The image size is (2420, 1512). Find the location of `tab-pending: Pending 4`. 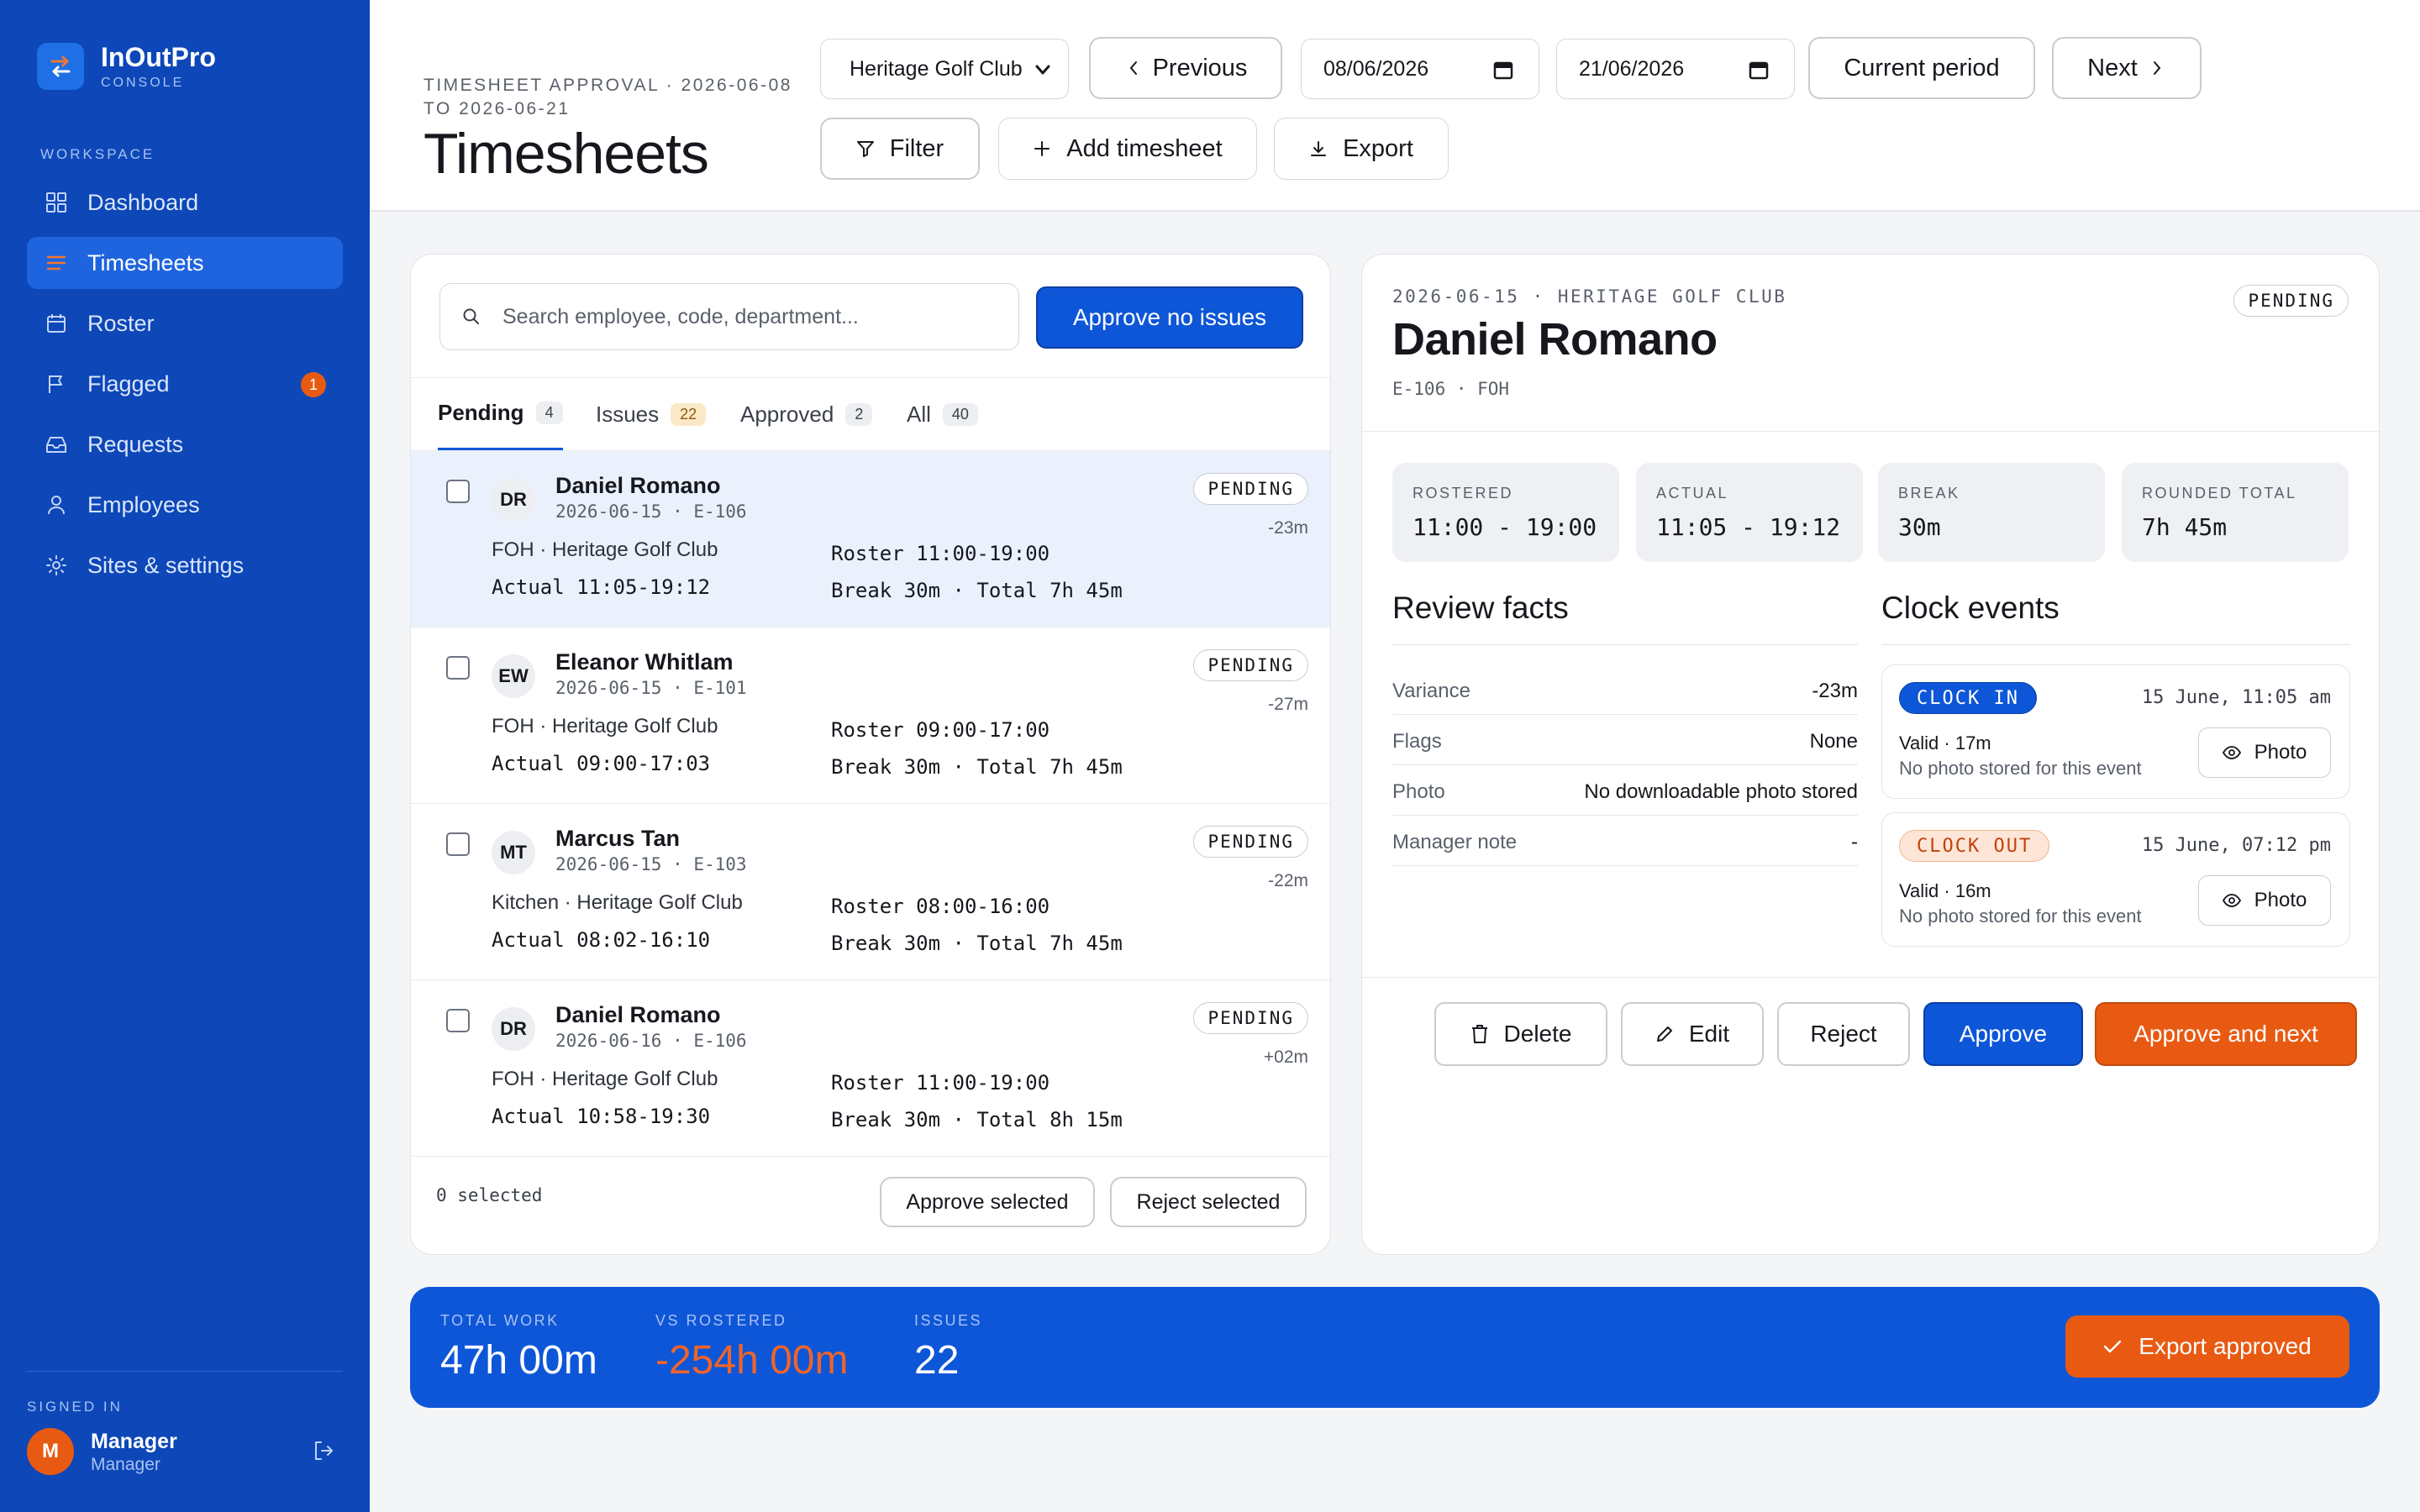

tab-pending: Pending 4 is located at coordinates (500, 414).